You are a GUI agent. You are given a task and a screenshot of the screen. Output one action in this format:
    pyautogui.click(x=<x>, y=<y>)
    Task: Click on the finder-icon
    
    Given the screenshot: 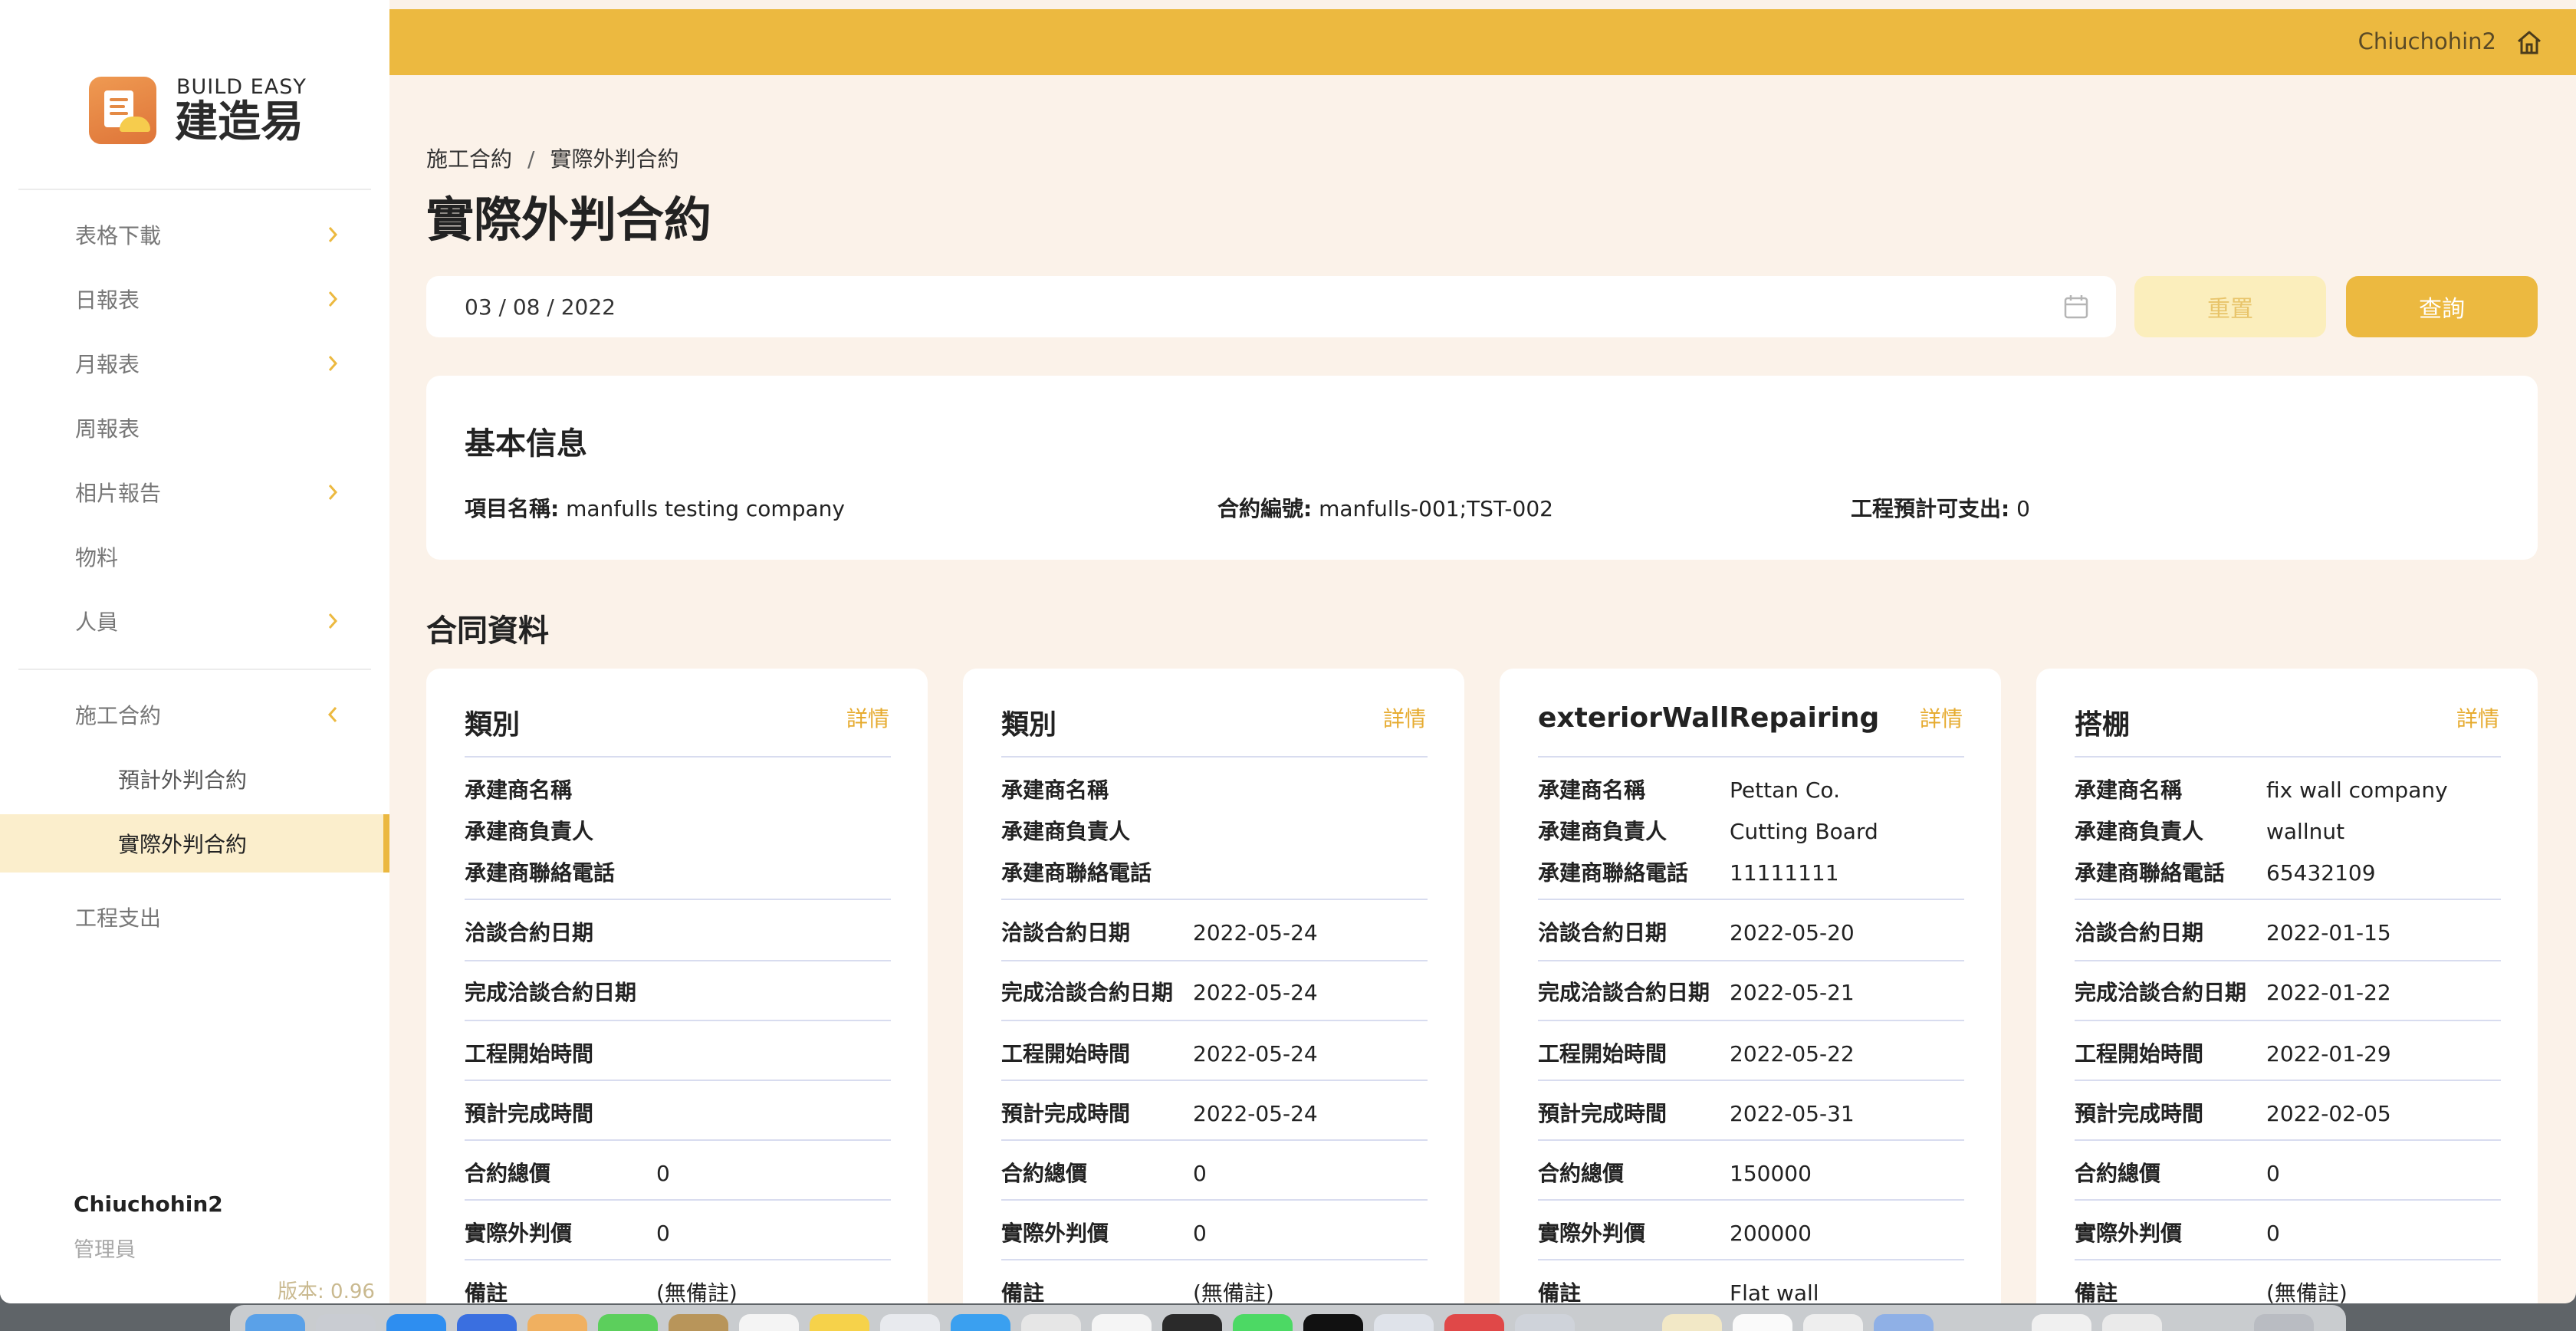 What is the action you would take?
    pyautogui.click(x=275, y=1322)
    